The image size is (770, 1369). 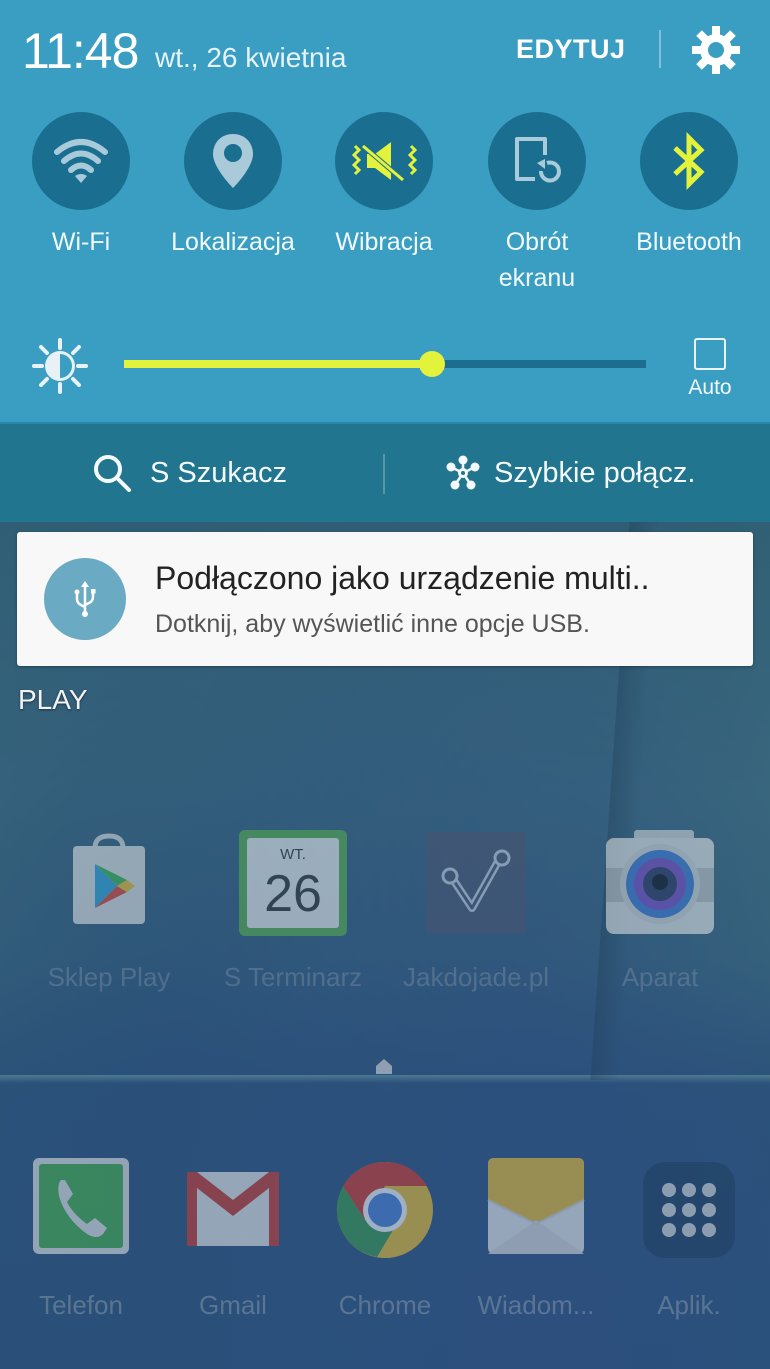 What do you see at coordinates (476, 883) in the screenshot?
I see `jakdojade-icon` at bounding box center [476, 883].